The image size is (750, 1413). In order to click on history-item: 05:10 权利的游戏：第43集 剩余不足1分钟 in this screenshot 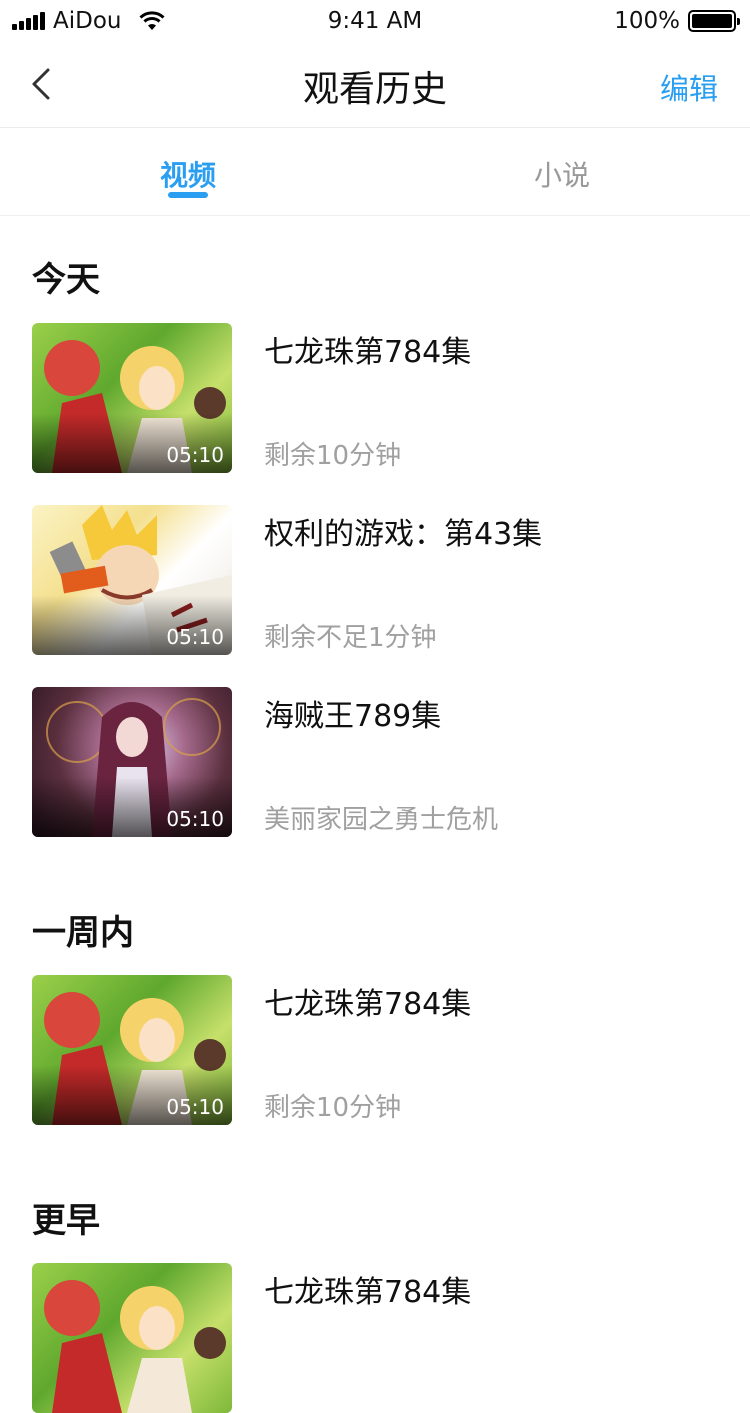, I will do `click(377, 580)`.